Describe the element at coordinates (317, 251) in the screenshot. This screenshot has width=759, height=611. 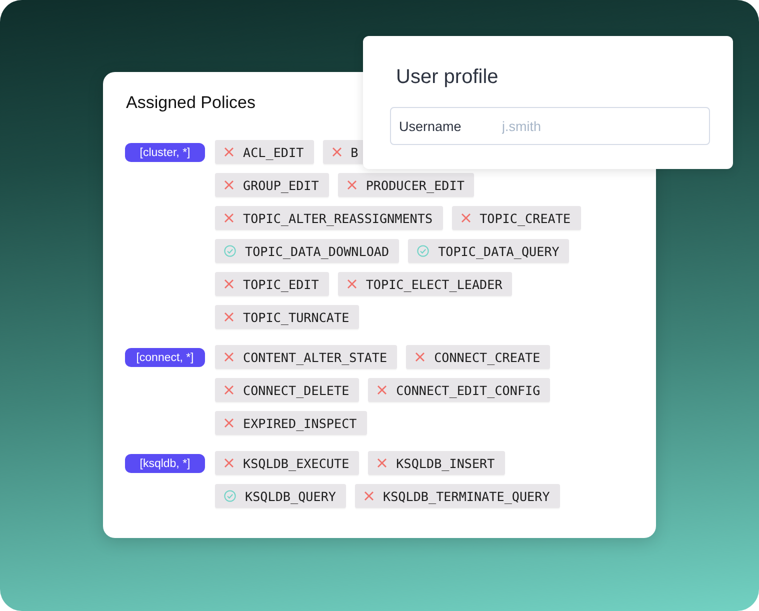
I see `policy-name: TOPIC_DATA_DOWNLOAD` at that location.